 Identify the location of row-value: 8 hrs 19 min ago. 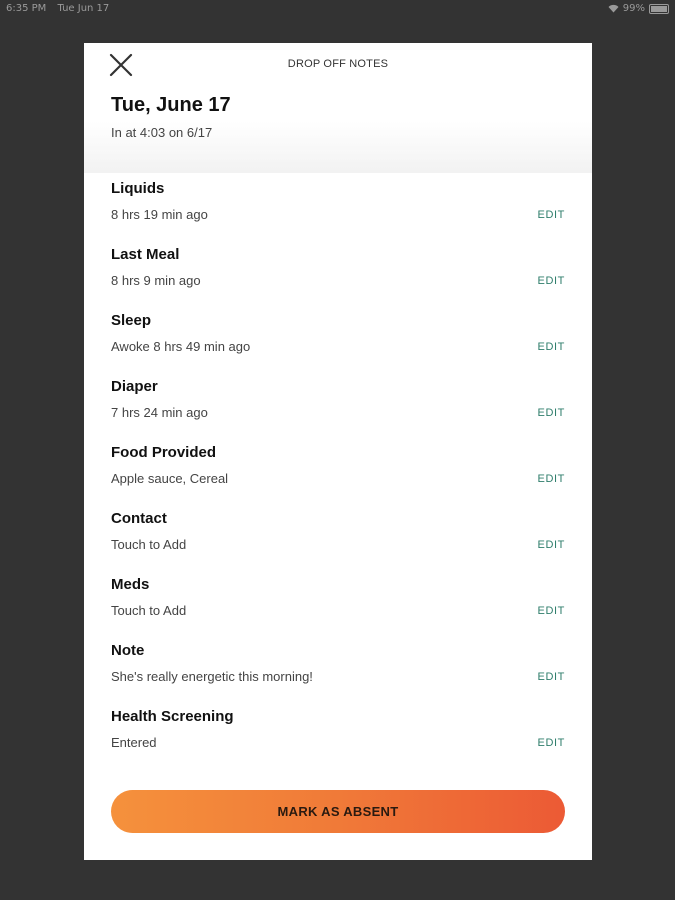
(159, 214).